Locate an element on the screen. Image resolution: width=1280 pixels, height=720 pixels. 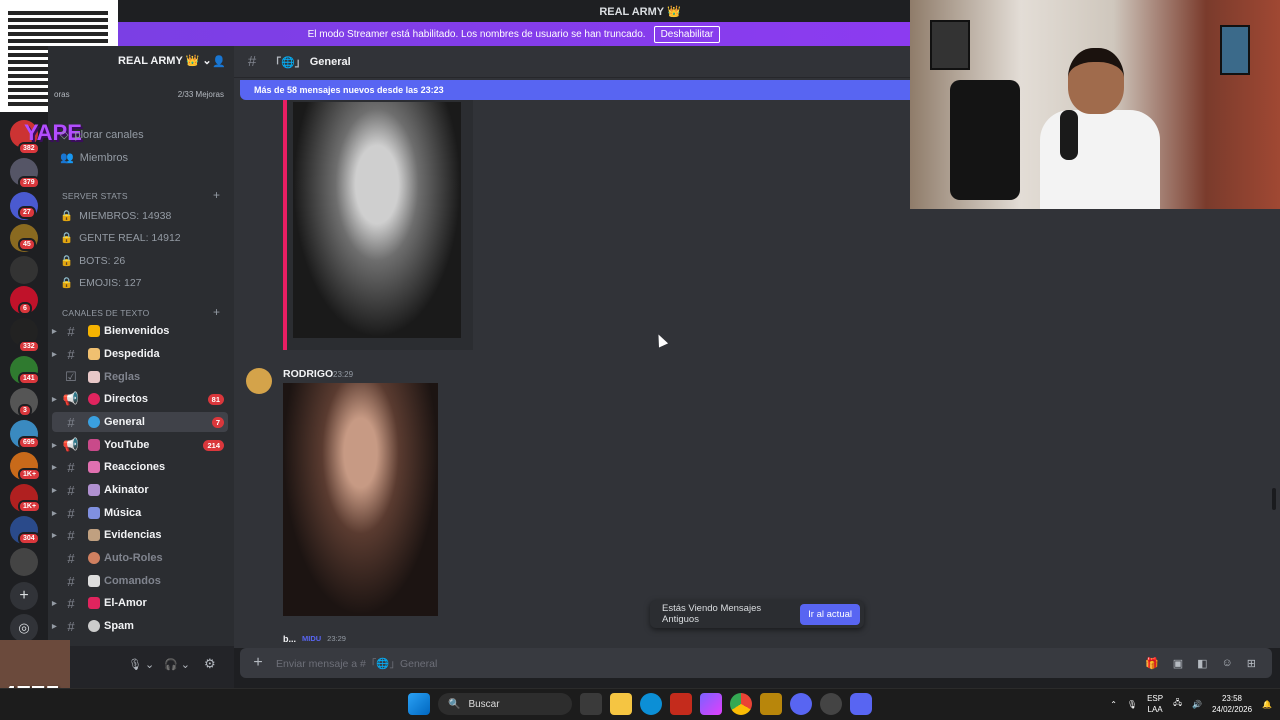
attached-image is located at coordinates (360, 499).